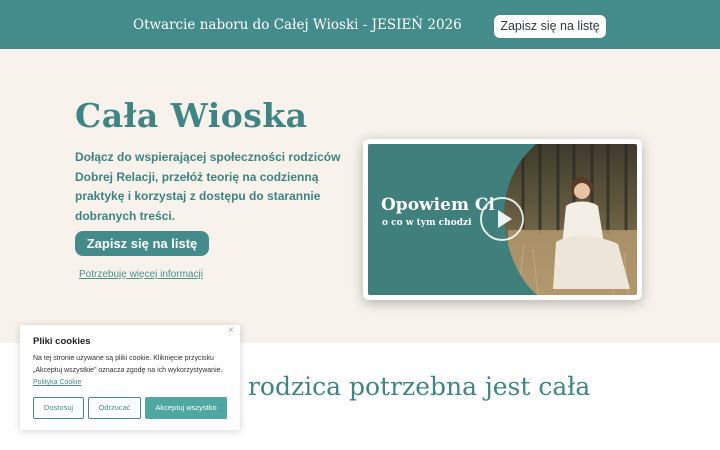 The height and width of the screenshot is (450, 720). I want to click on video-player: Opowiem Ci o co w tym chodzi, so click(502, 219).